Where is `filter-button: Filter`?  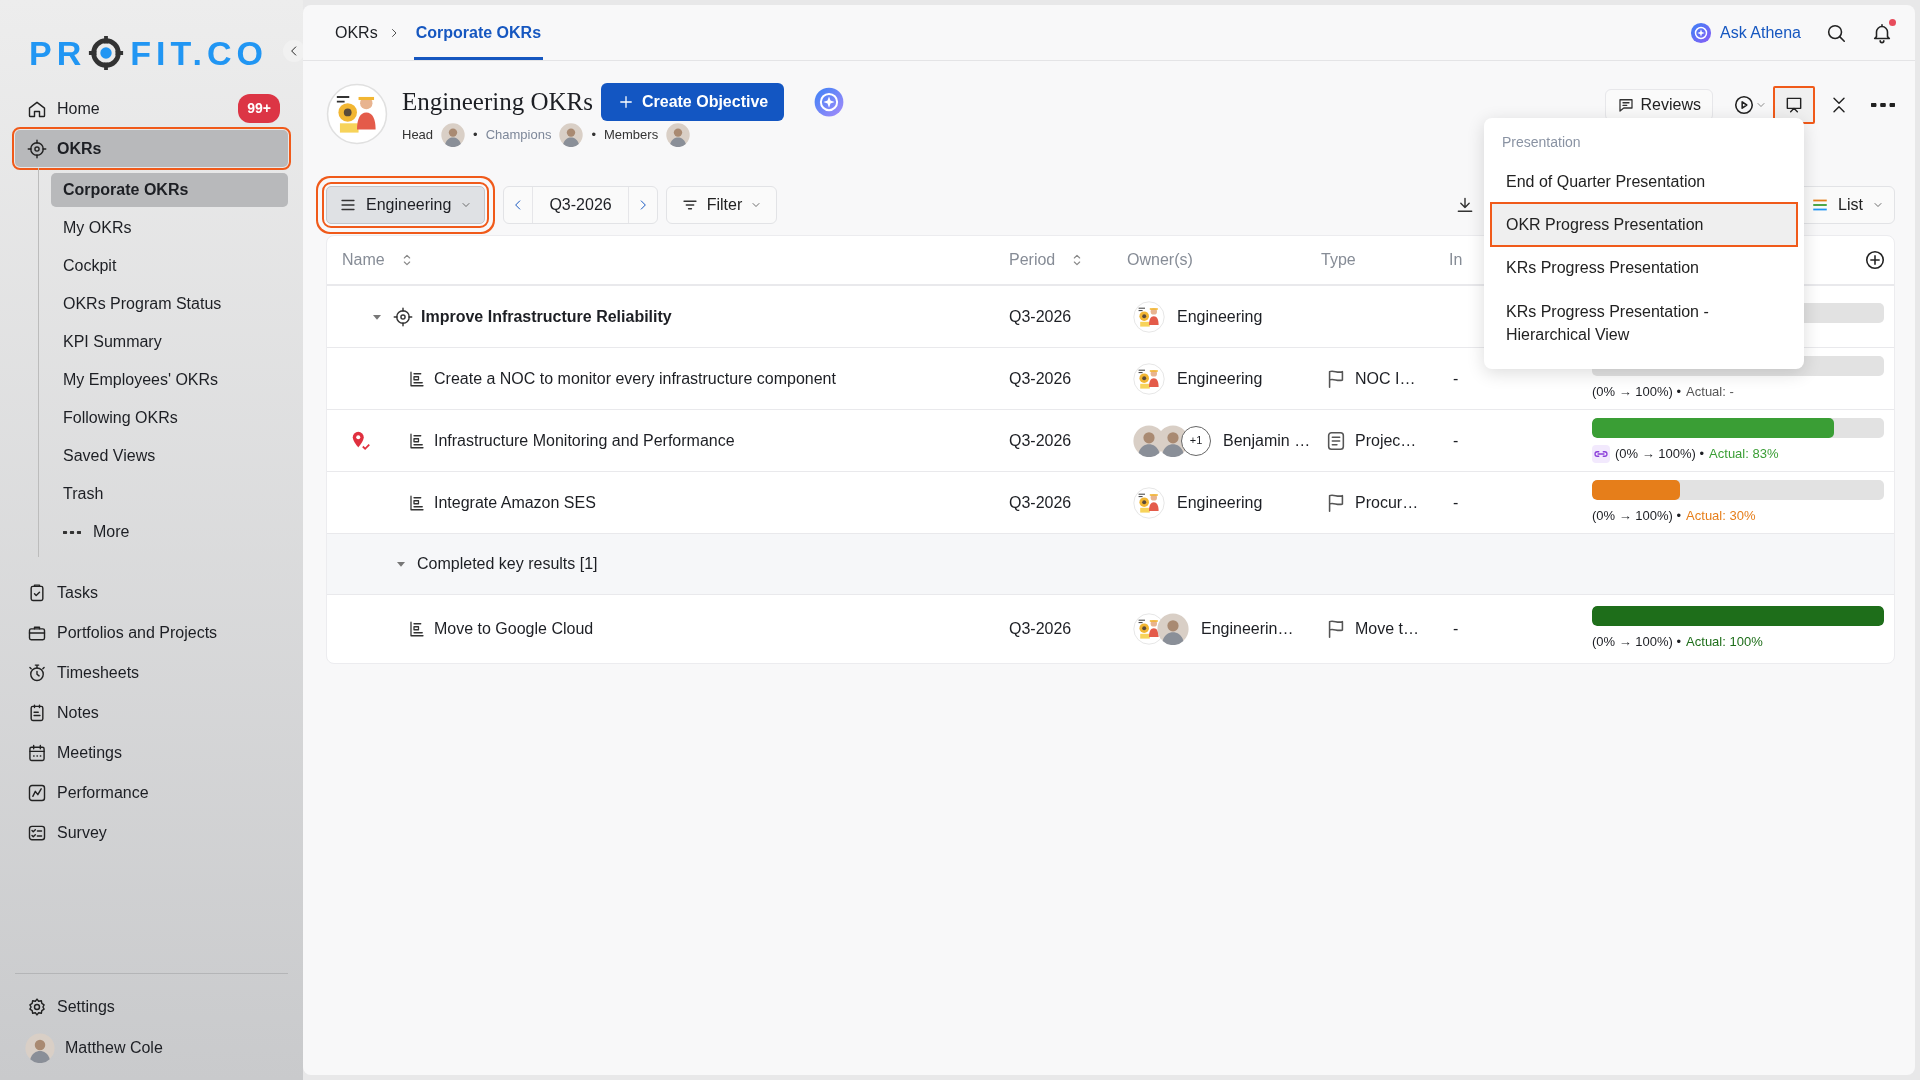 filter-button: Filter is located at coordinates (721, 205).